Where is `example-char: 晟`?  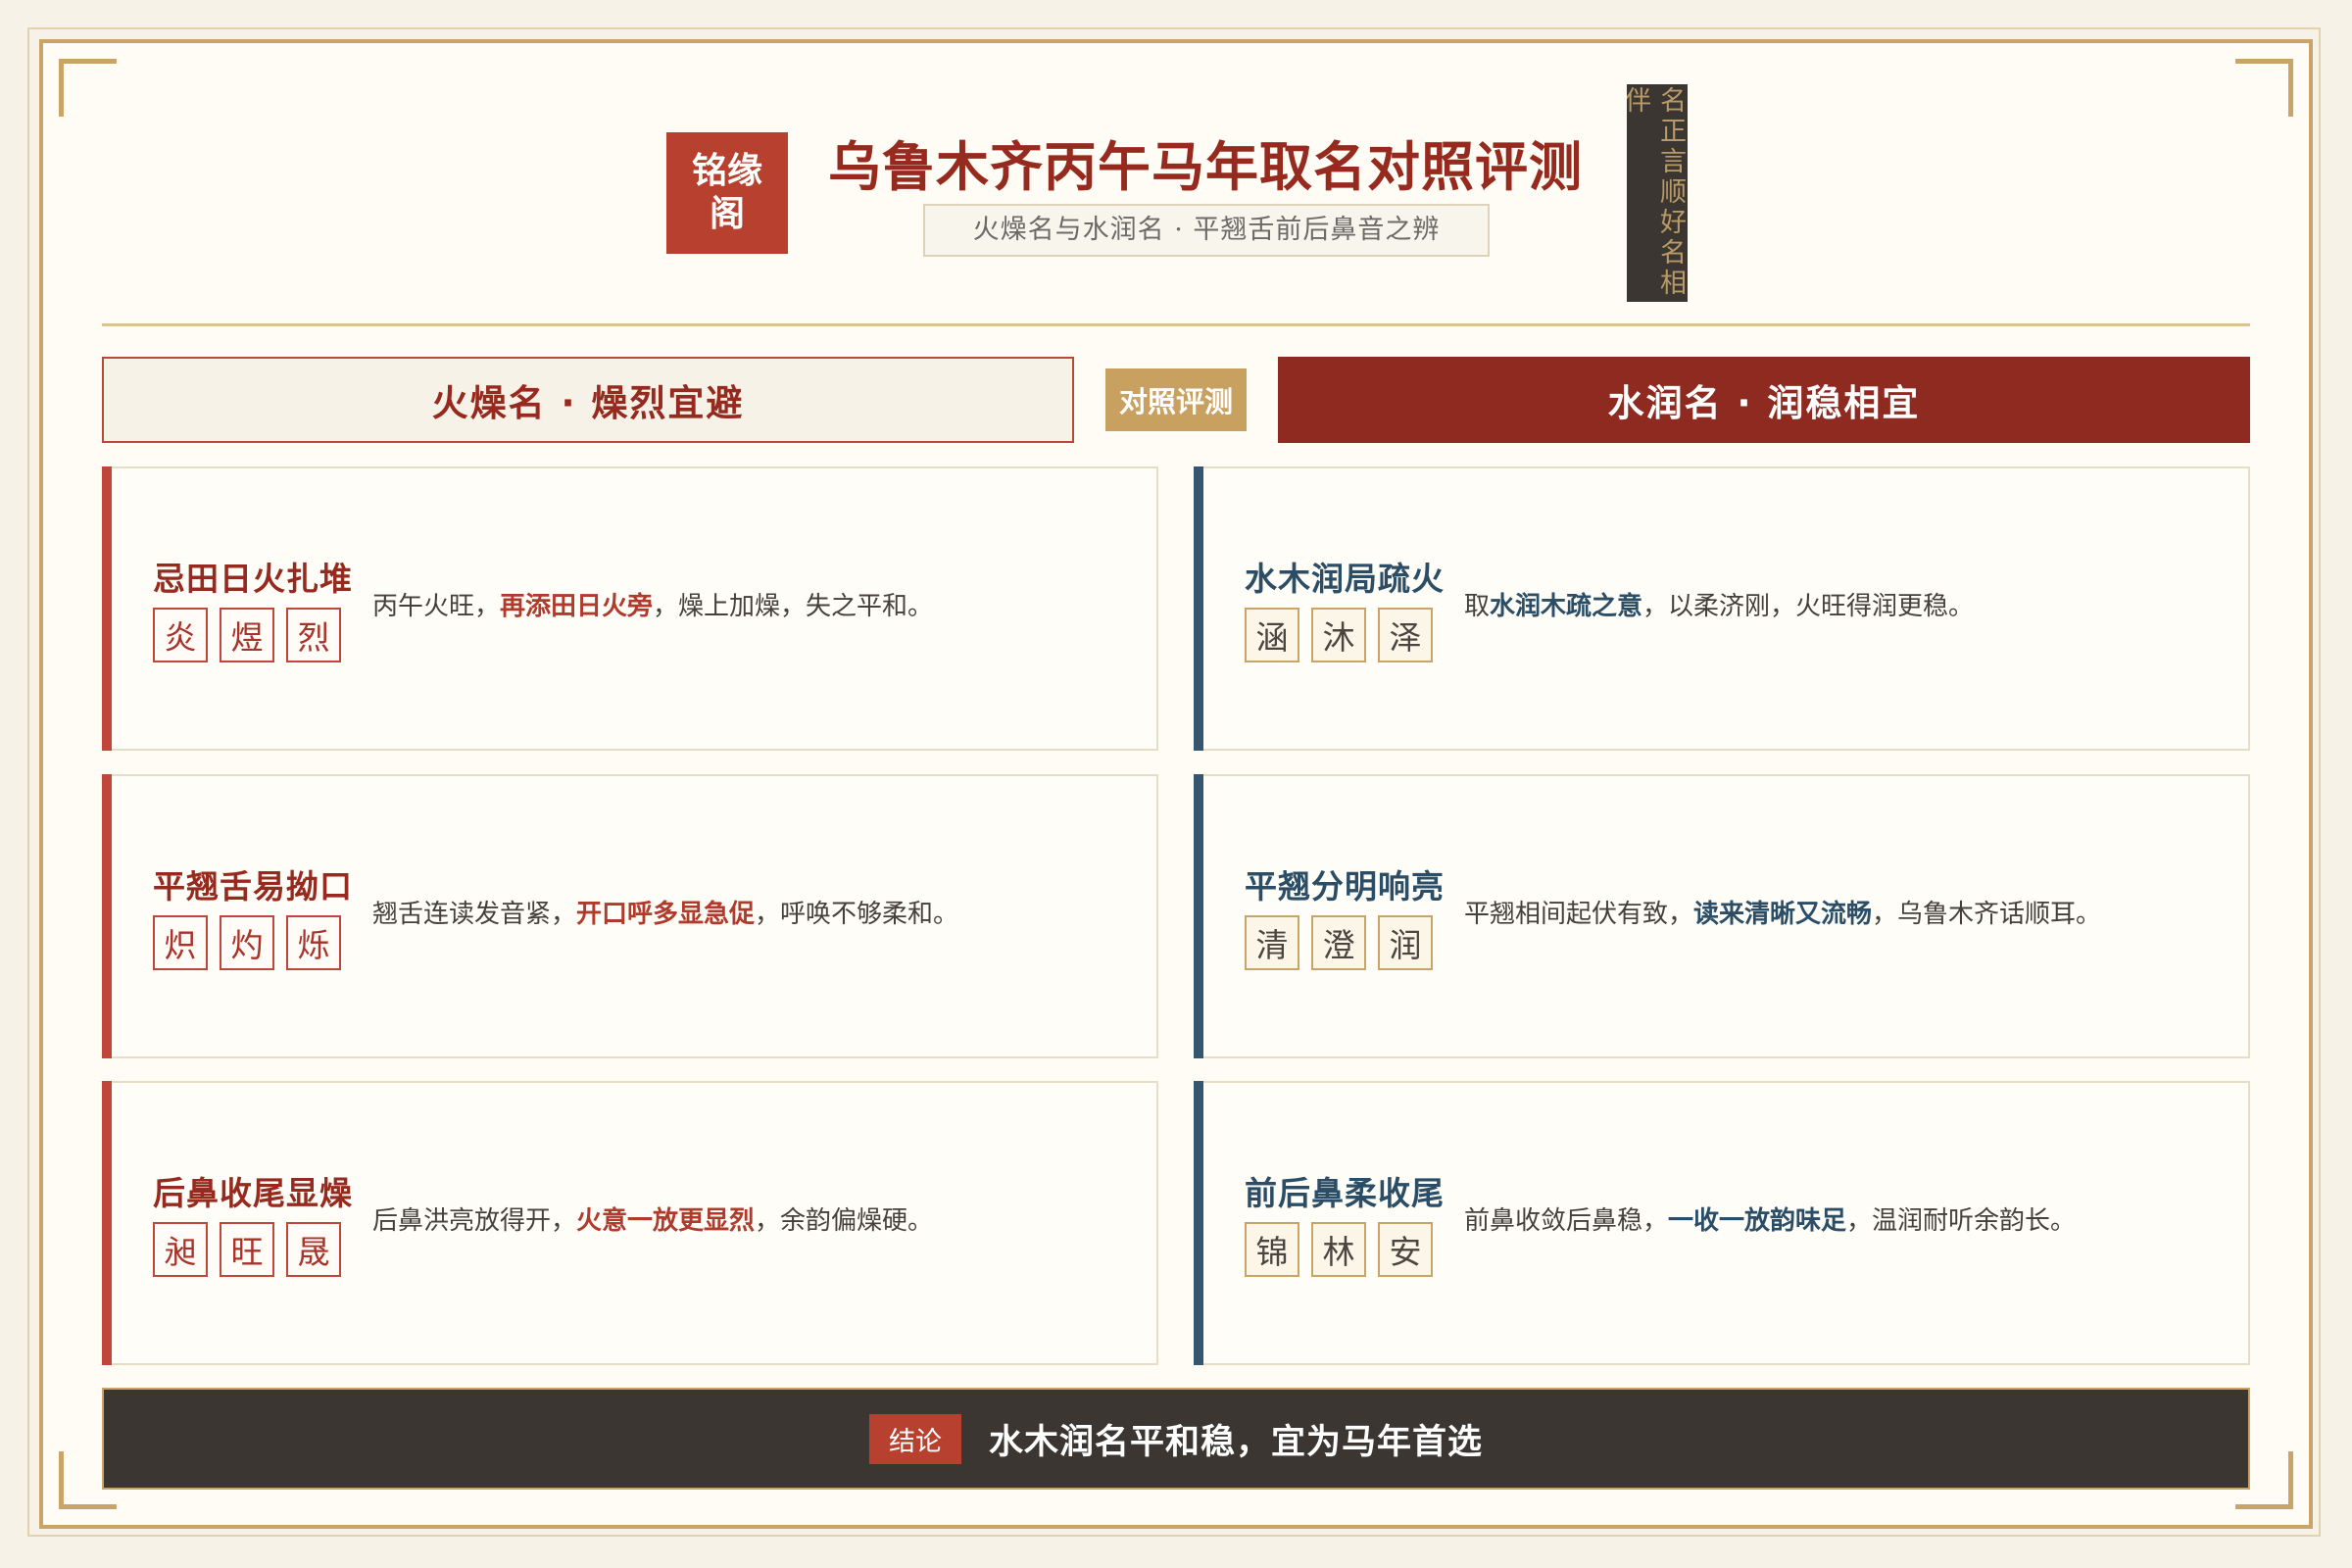 example-char: 晟 is located at coordinates (313, 1249).